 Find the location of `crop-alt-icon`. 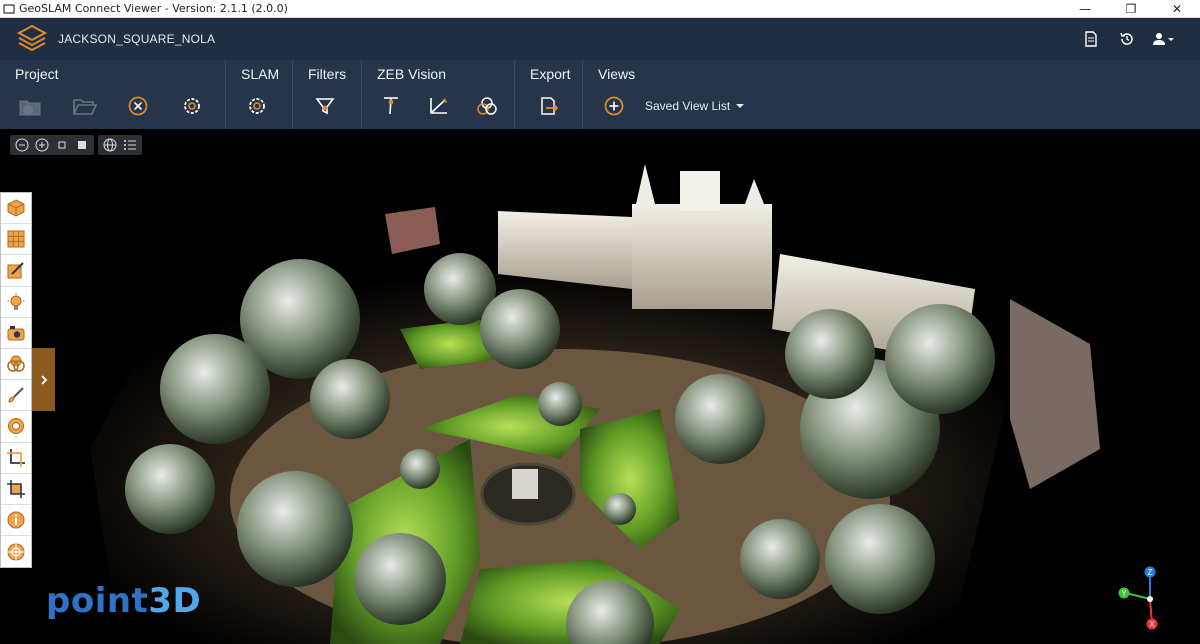

crop-alt-icon is located at coordinates (16, 489).